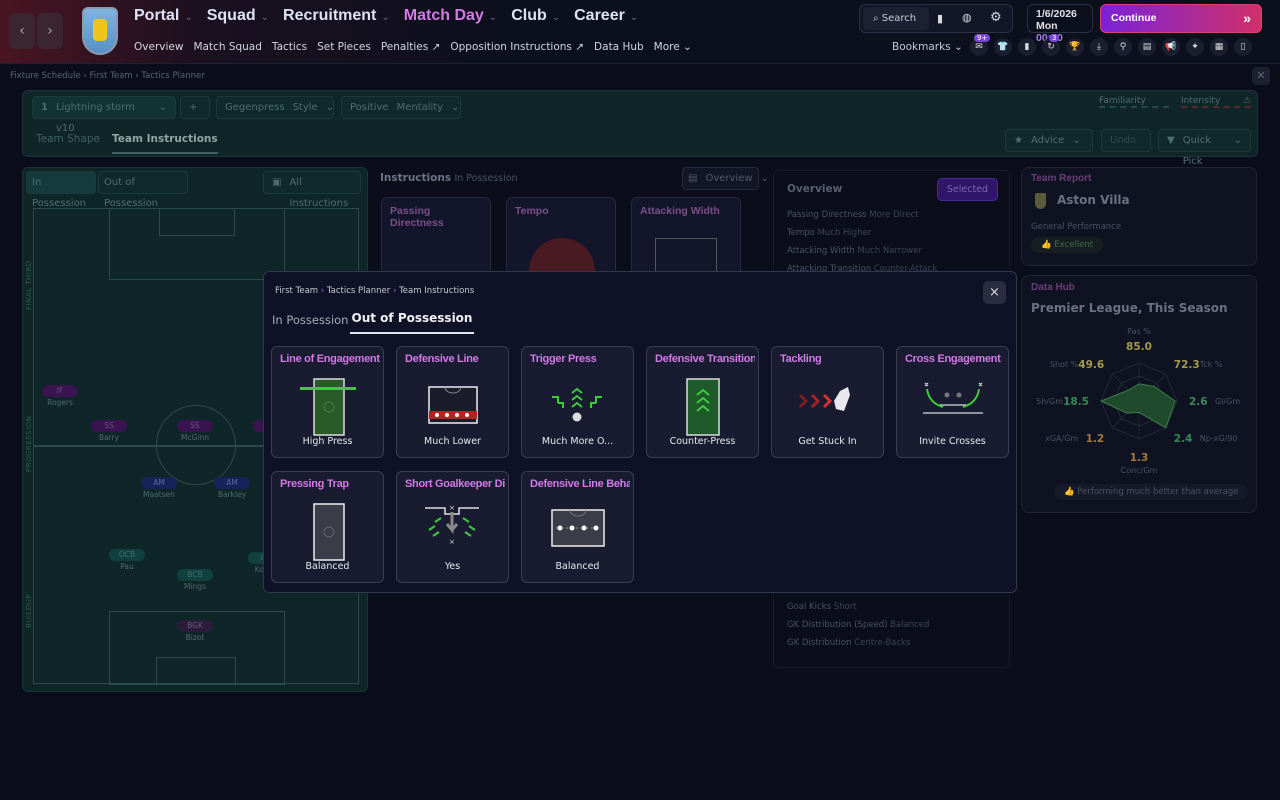 Image resolution: width=1280 pixels, height=800 pixels. Describe the element at coordinates (827, 441) in the screenshot. I see `card-value: Get Stuck In` at that location.